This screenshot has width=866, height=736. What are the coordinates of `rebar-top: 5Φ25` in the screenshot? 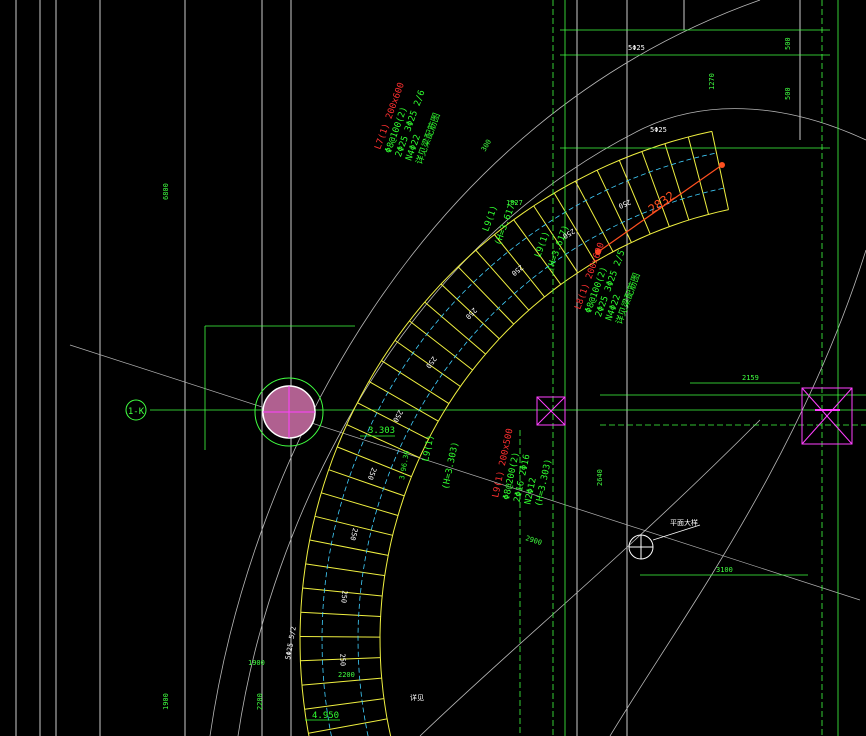 It's located at (636, 48).